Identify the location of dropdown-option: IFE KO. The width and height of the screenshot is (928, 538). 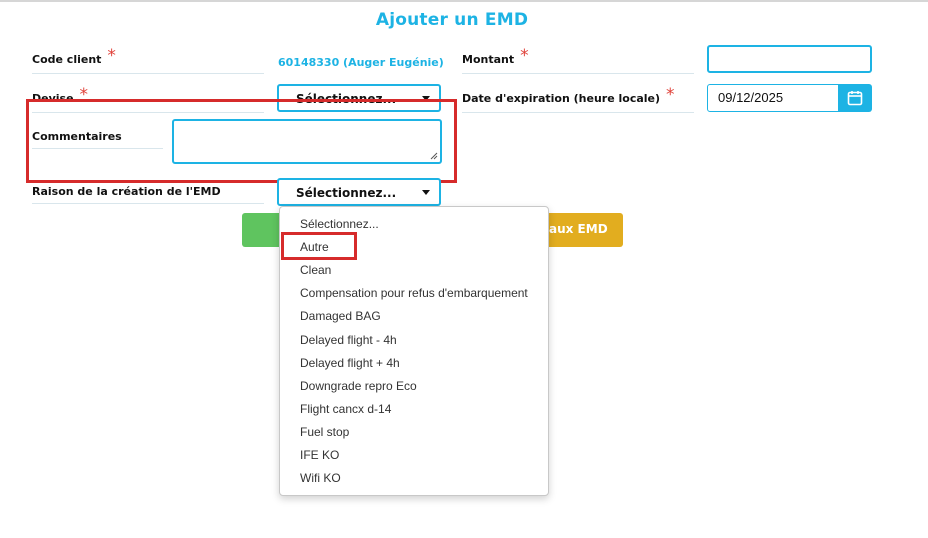
(319, 455).